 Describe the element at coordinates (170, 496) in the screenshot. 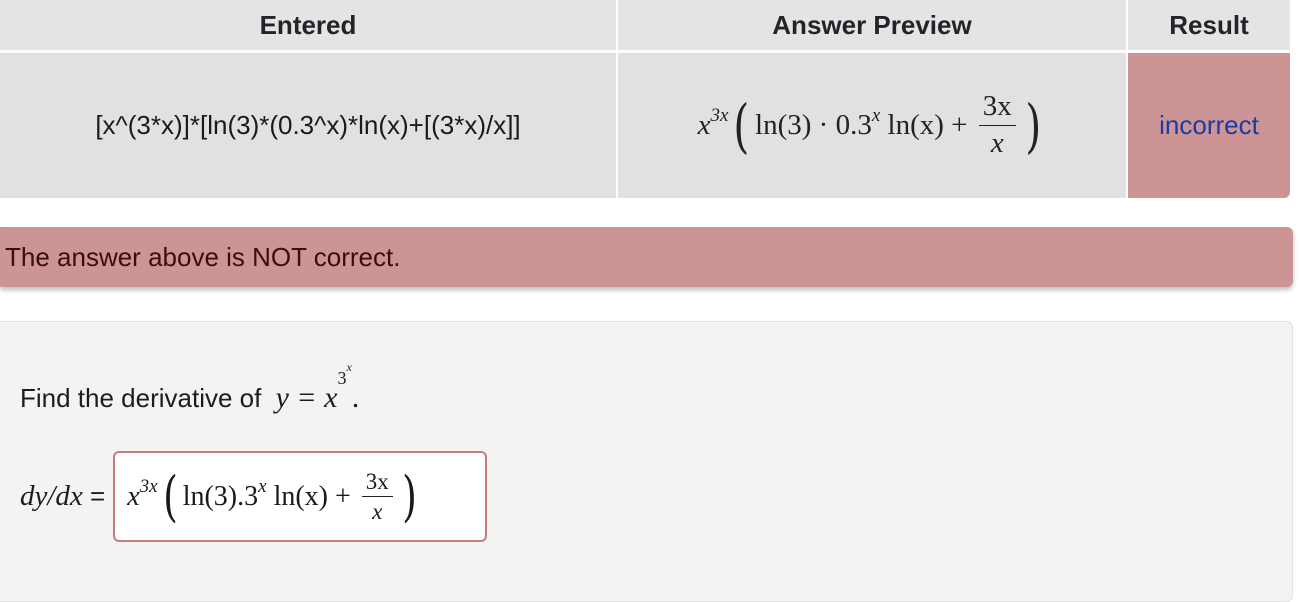

I see `answer-left-paren: (` at that location.